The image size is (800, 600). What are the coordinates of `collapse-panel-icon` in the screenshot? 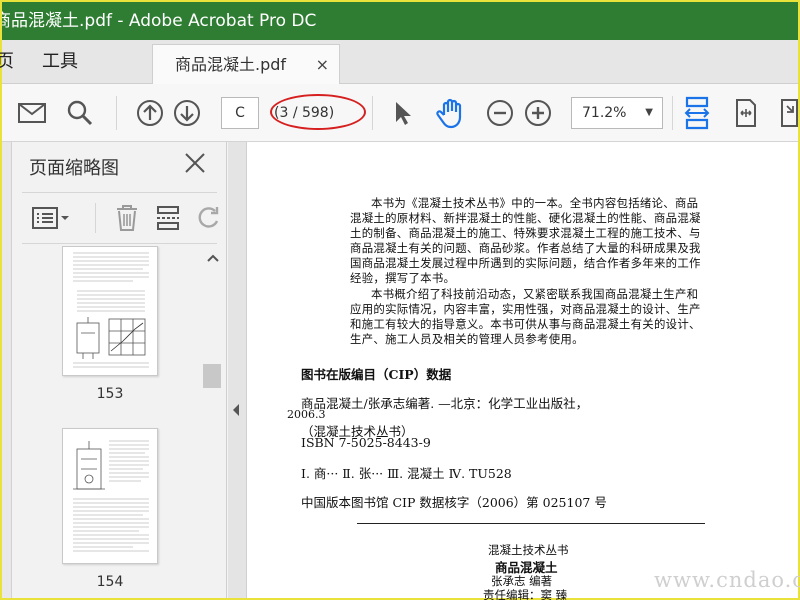 It's located at (236, 410).